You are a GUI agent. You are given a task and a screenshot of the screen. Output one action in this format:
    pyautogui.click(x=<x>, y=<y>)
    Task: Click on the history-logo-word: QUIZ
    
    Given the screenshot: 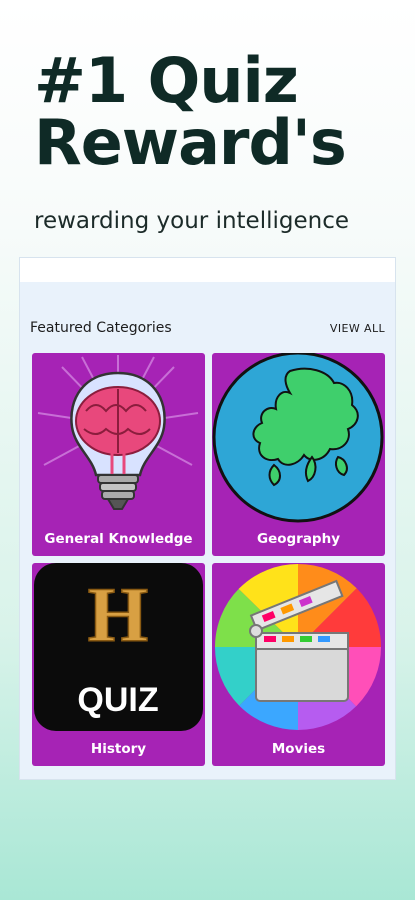 What is the action you would take?
    pyautogui.click(x=117, y=700)
    